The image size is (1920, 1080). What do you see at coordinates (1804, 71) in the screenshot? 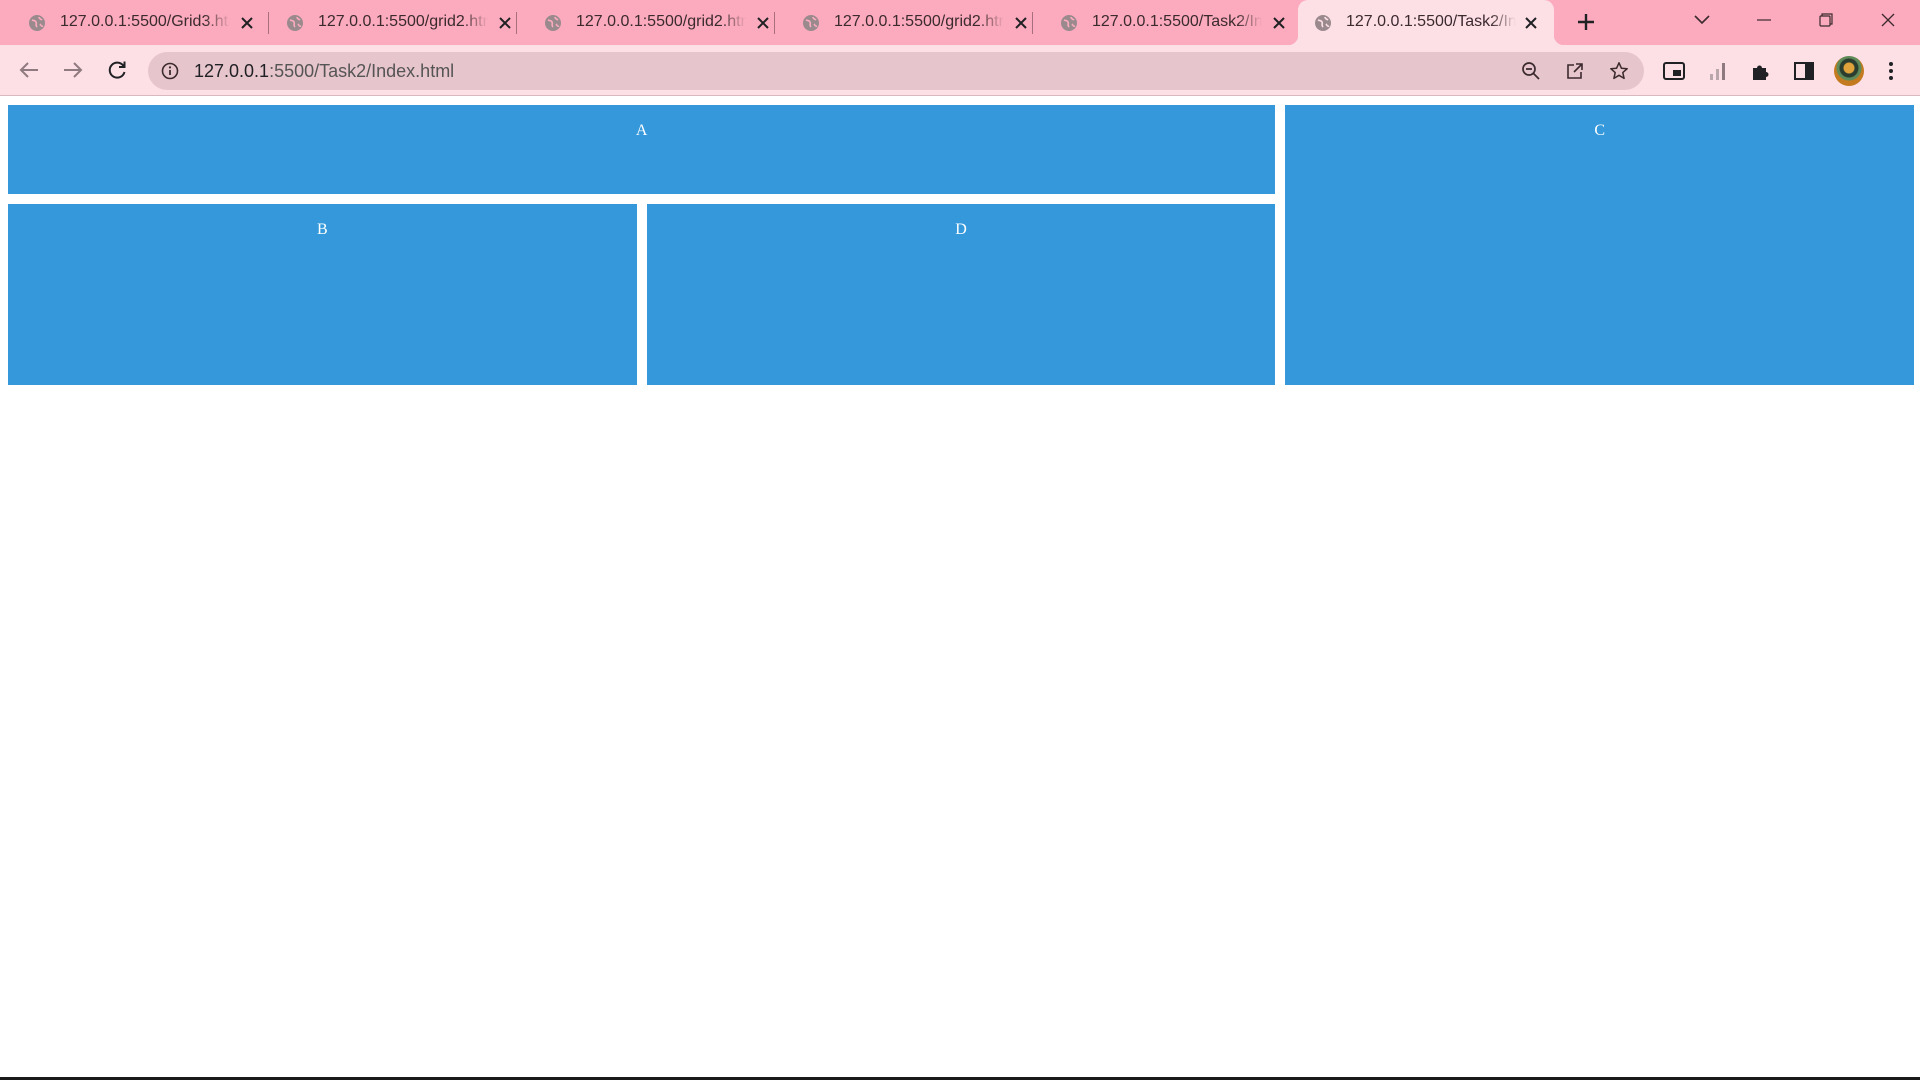
I see `side-panel-icon` at bounding box center [1804, 71].